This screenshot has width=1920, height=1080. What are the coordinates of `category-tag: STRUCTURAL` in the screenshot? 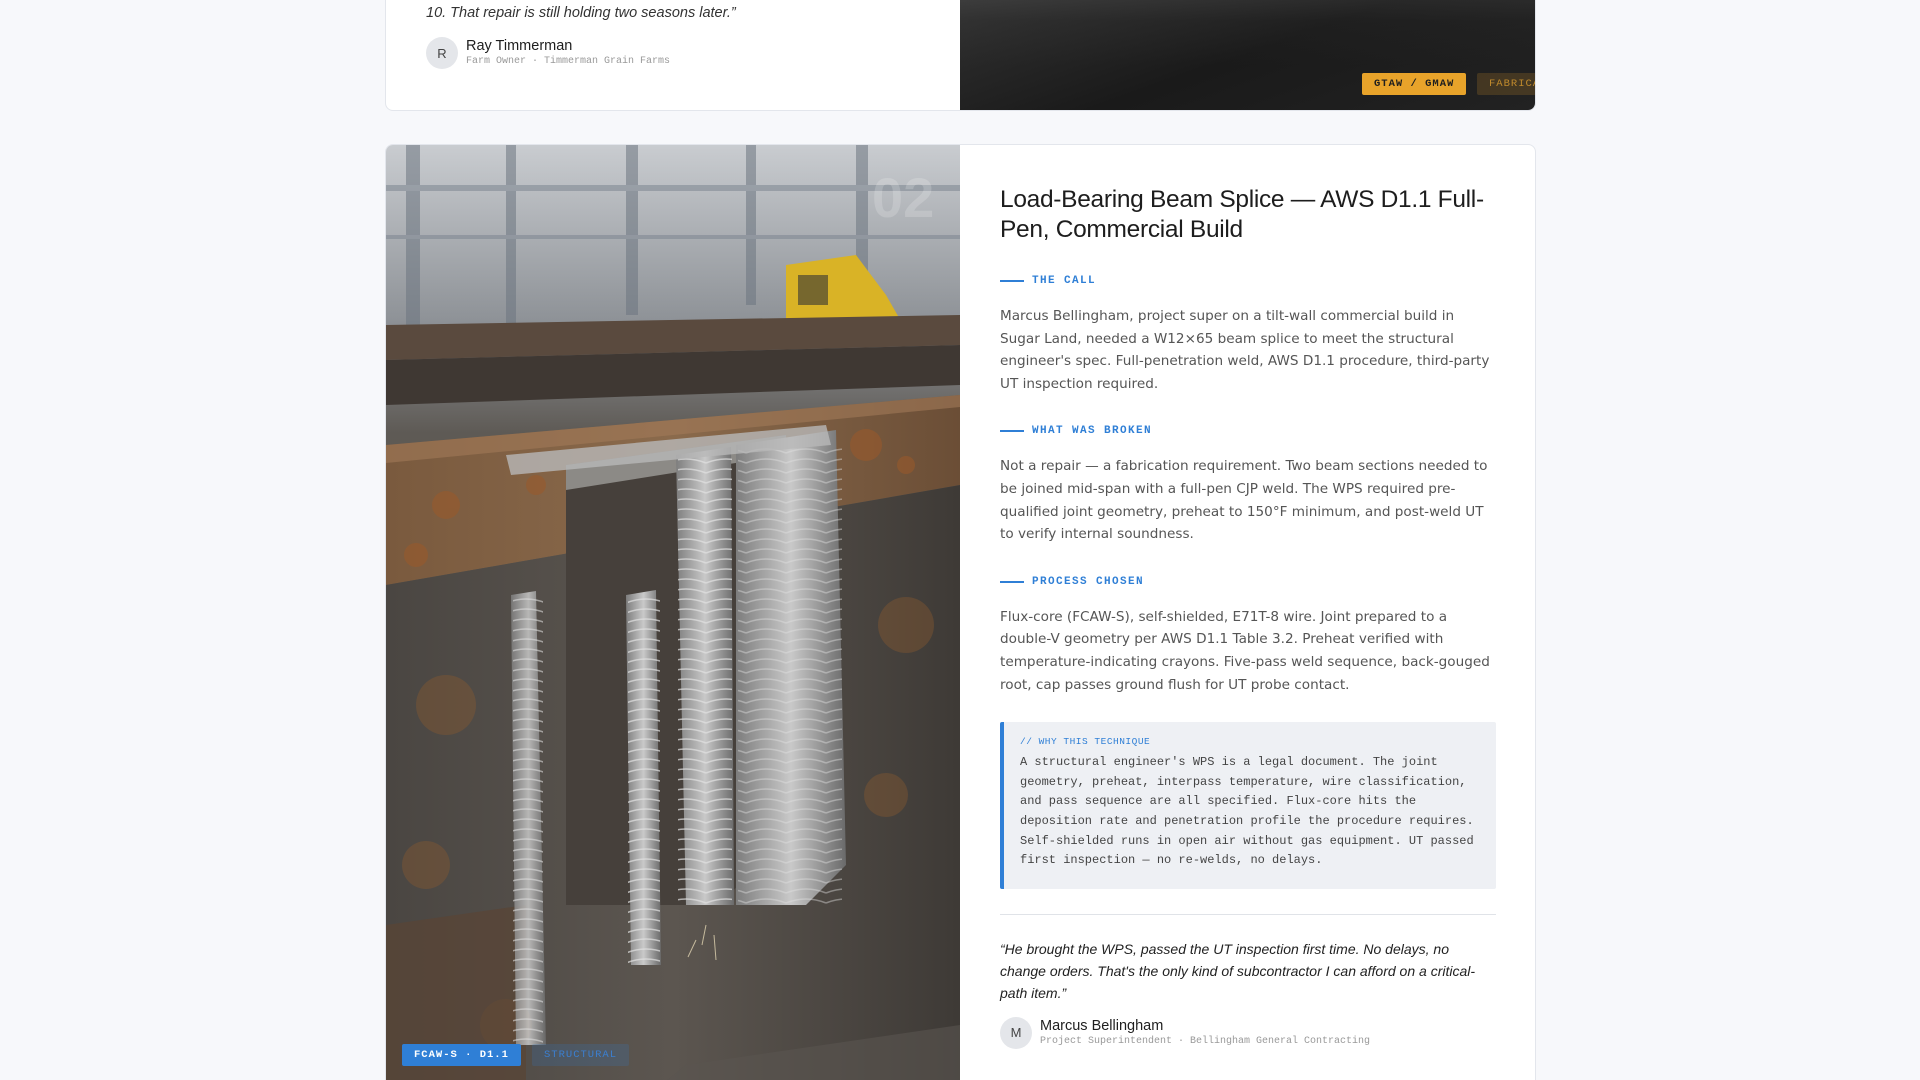 It's located at (581, 1055).